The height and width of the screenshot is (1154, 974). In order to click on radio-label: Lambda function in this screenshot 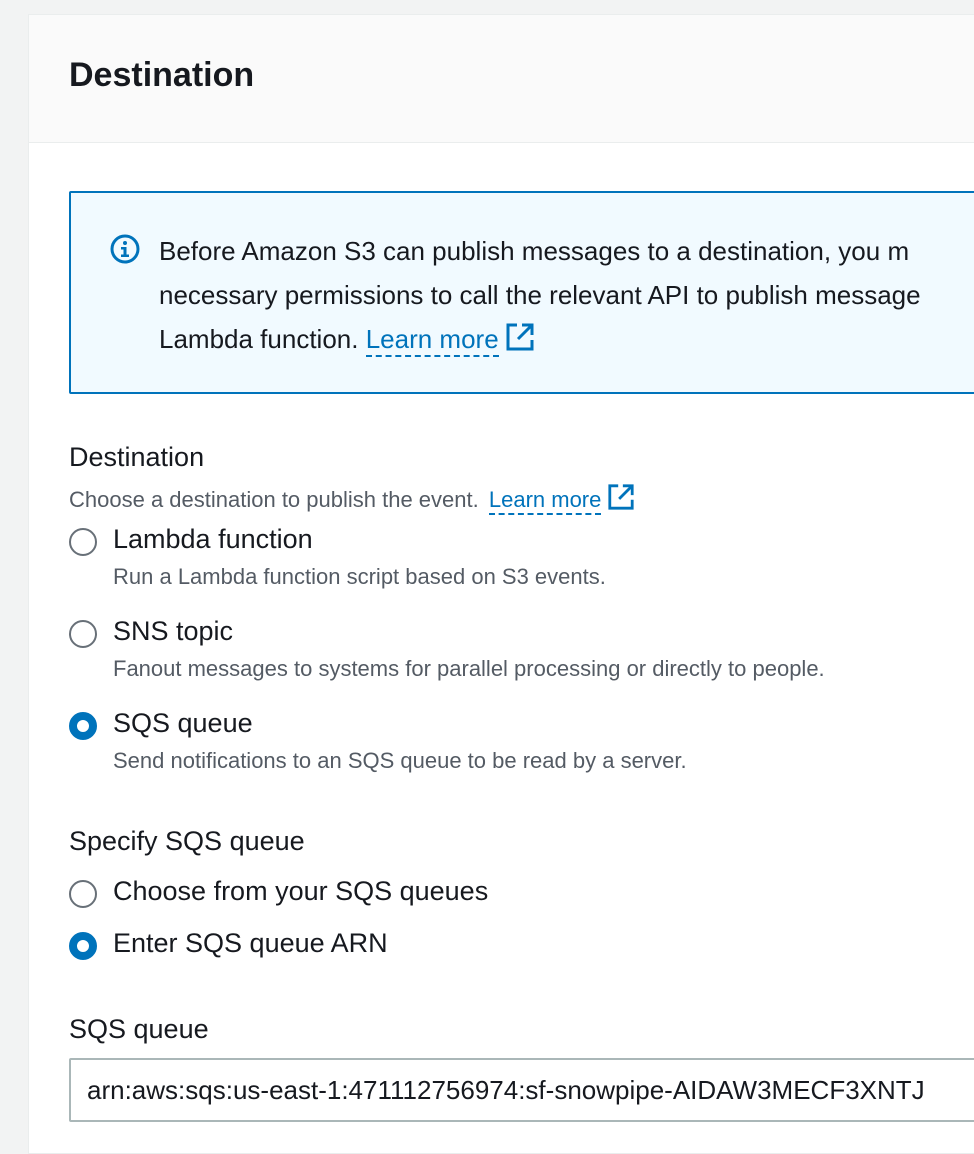, I will do `click(213, 539)`.